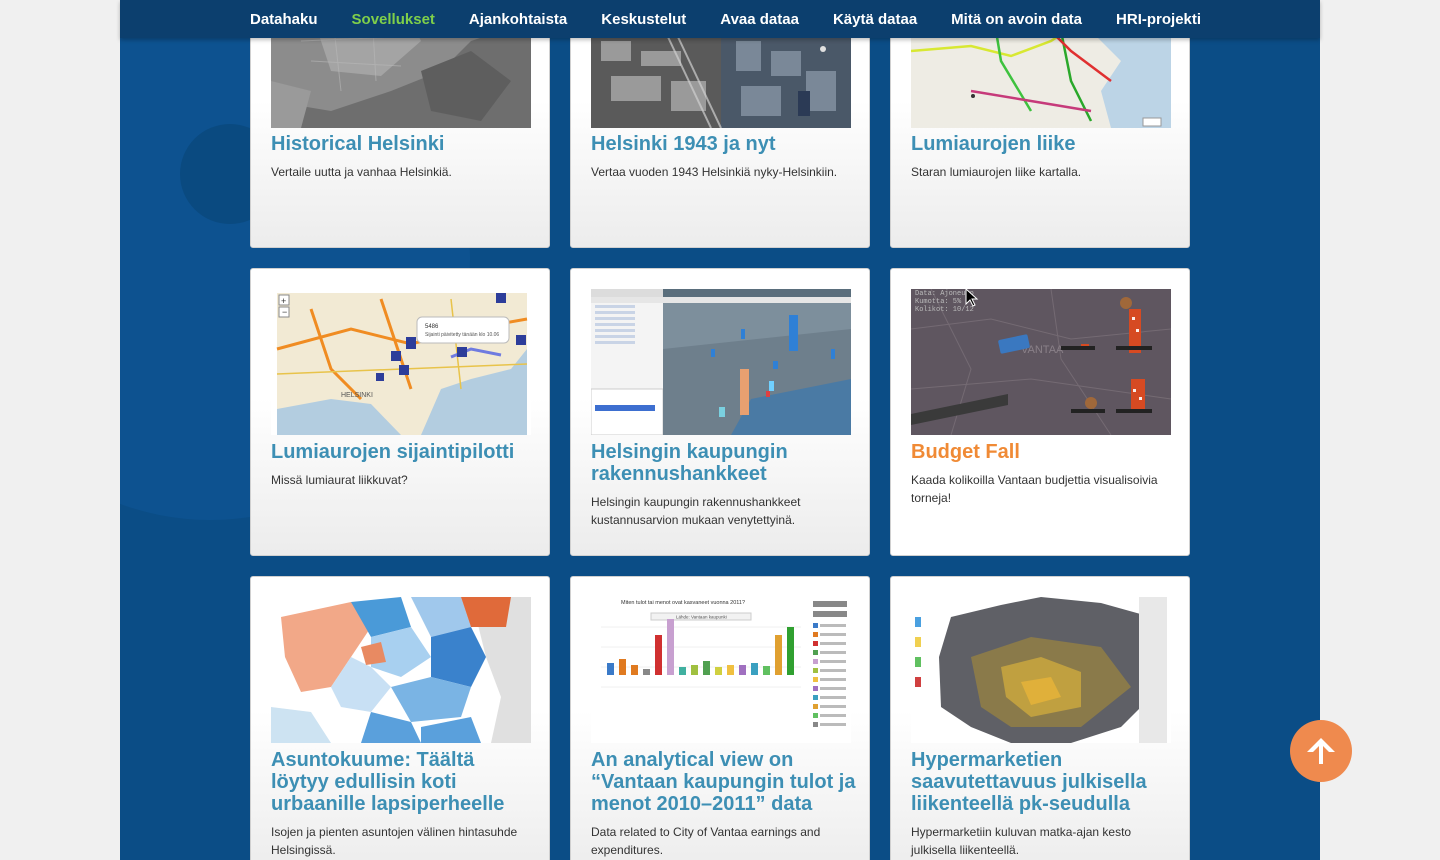 The width and height of the screenshot is (1440, 860). What do you see at coordinates (403, 144) in the screenshot?
I see `app-card-title: Historical Helsinki` at bounding box center [403, 144].